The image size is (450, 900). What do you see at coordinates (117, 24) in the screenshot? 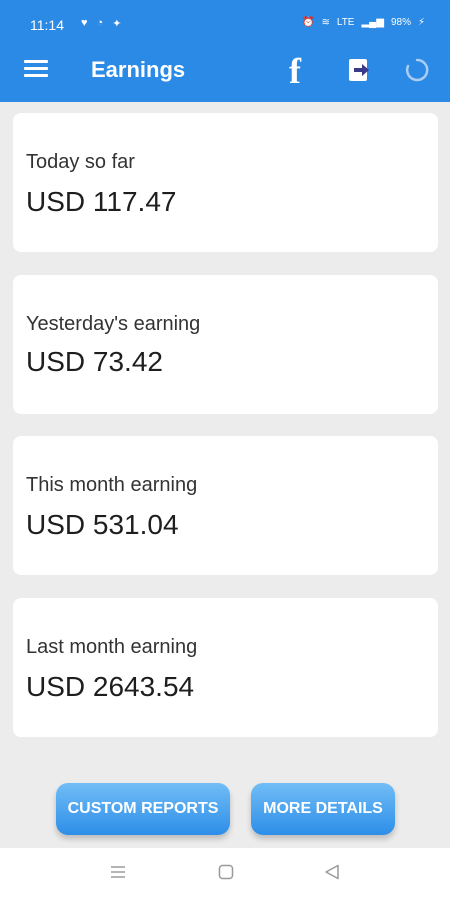
I see `star-notification-icon: ✦` at bounding box center [117, 24].